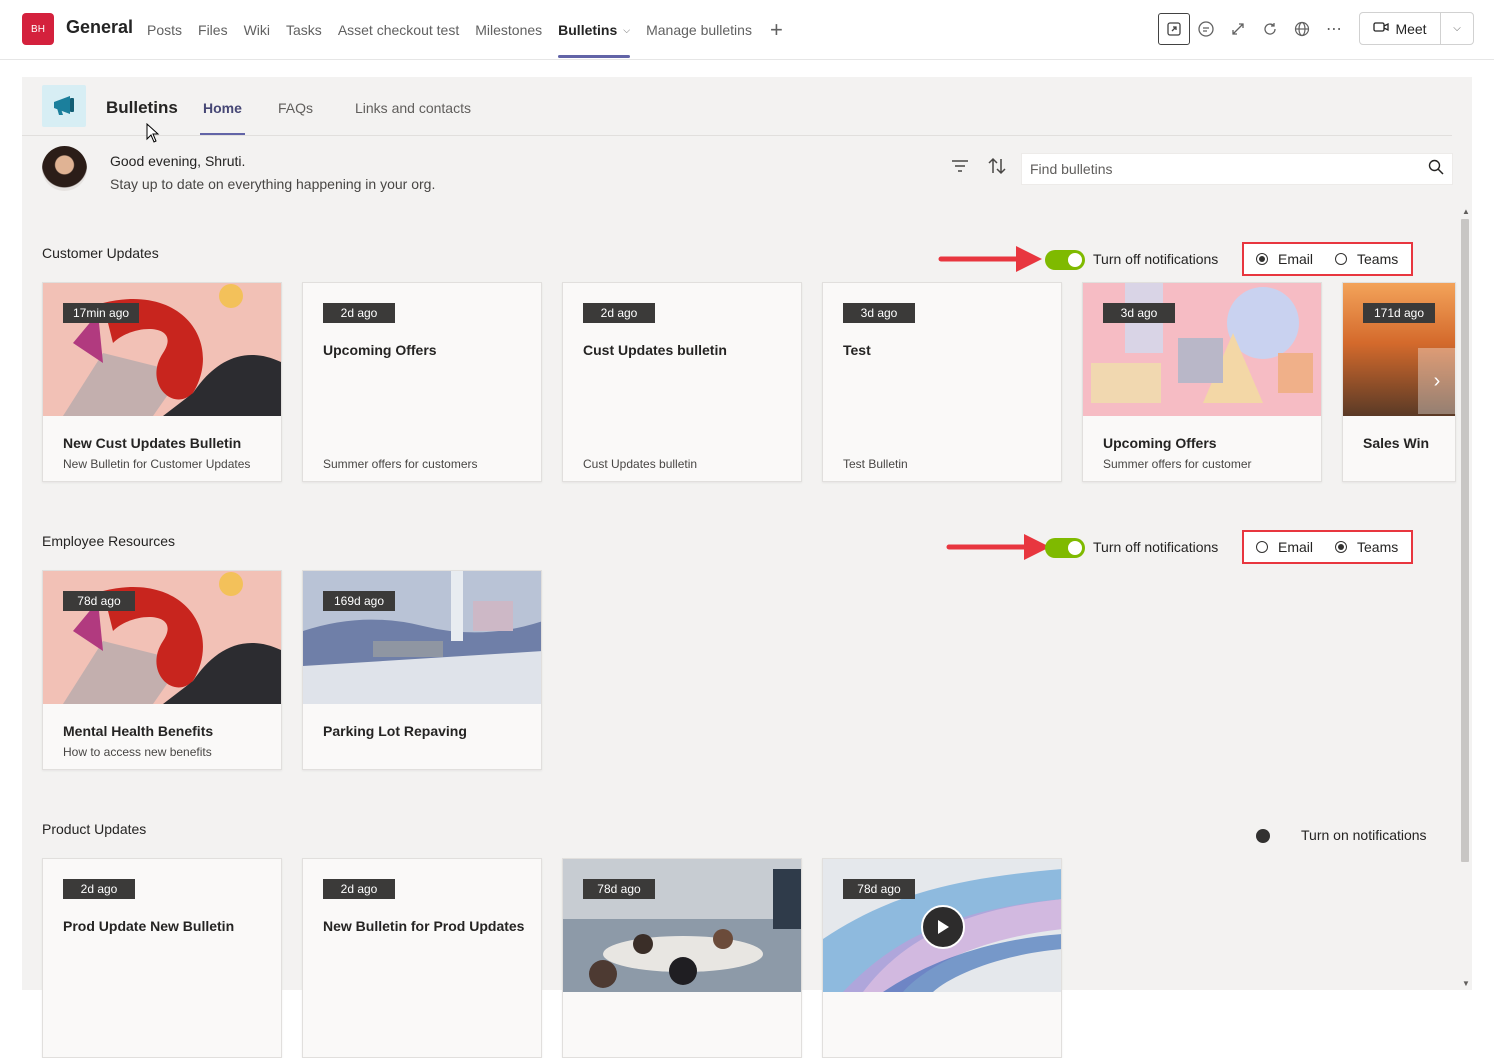 The height and width of the screenshot is (1058, 1494). Describe the element at coordinates (413, 108) in the screenshot. I see `tab-links-and-contacts: Links and contacts` at that location.